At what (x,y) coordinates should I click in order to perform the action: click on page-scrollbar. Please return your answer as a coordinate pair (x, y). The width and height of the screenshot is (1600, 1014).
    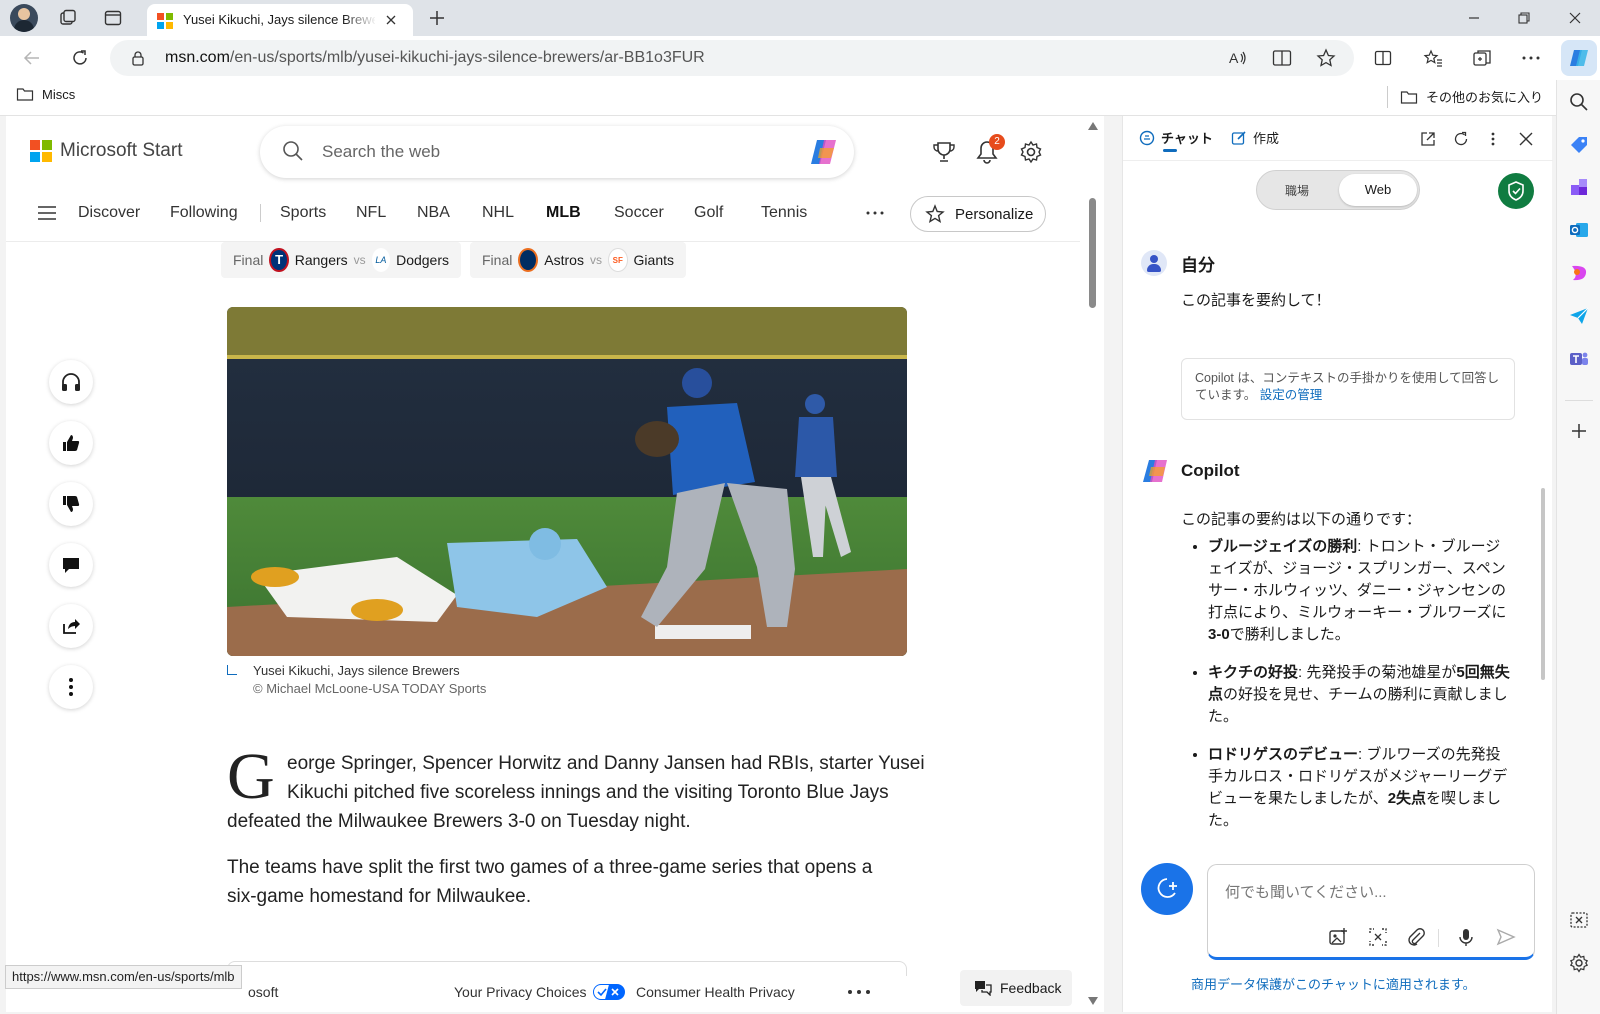
    Looking at the image, I should click on (1093, 564).